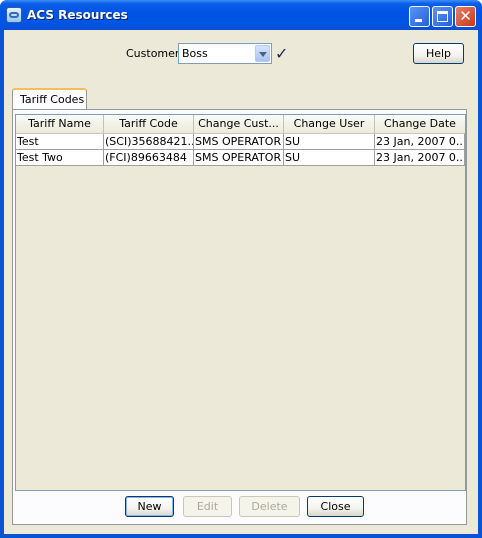 Image resolution: width=482 pixels, height=538 pixels. What do you see at coordinates (77, 15) in the screenshot?
I see `window-title: ACS Resources` at bounding box center [77, 15].